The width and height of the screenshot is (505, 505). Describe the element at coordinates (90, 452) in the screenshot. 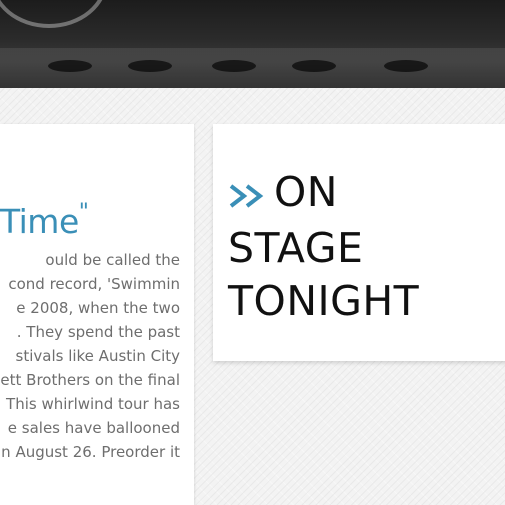

I see `article-line: n August 26. Preorder it` at that location.